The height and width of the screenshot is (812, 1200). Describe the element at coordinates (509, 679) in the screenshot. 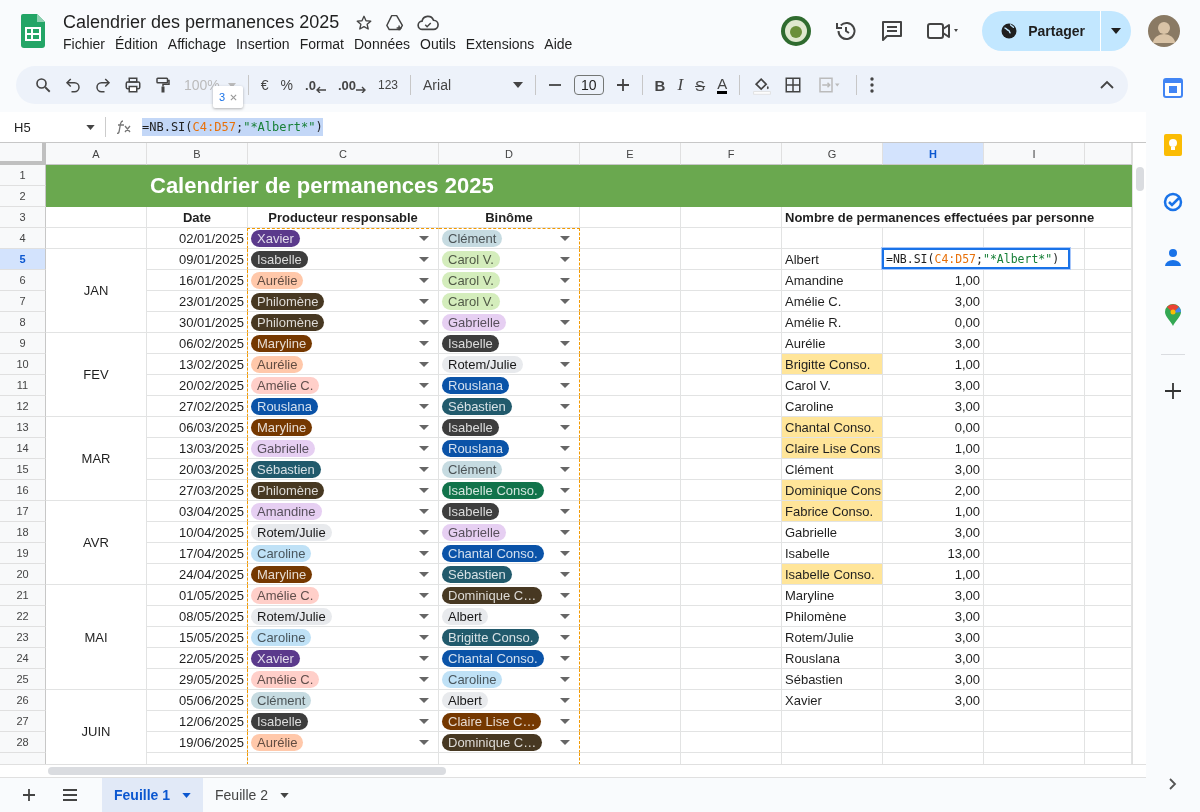

I see `dropdown-cell: Caroline` at that location.